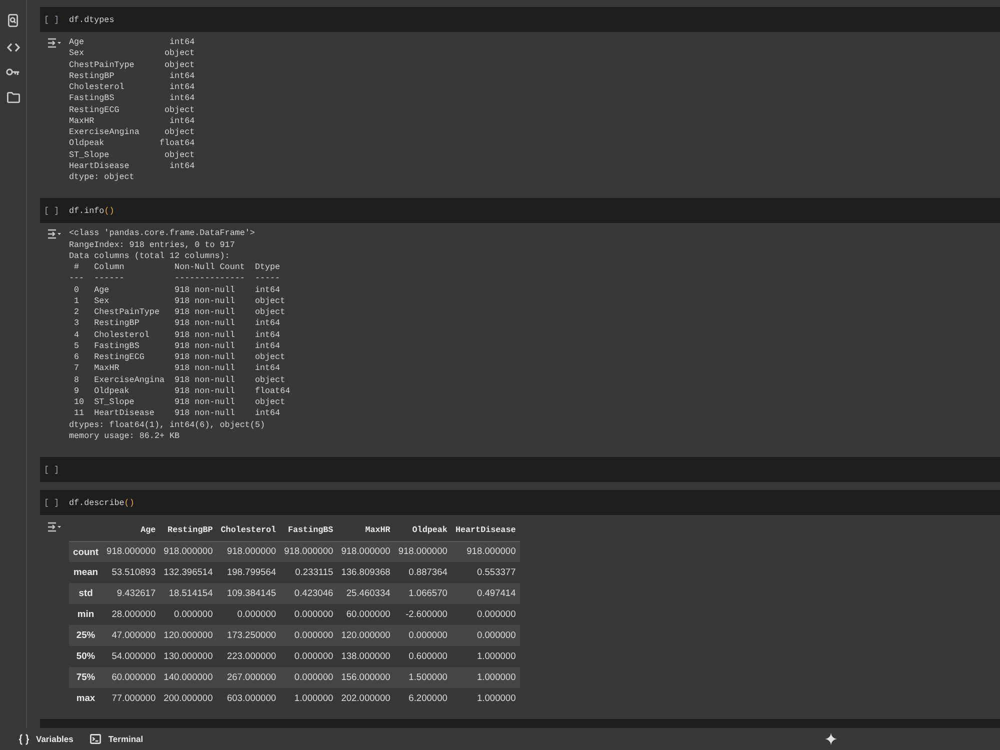  What do you see at coordinates (520, 502) in the screenshot?
I see `code-cell-input: [ ] df.describe()` at bounding box center [520, 502].